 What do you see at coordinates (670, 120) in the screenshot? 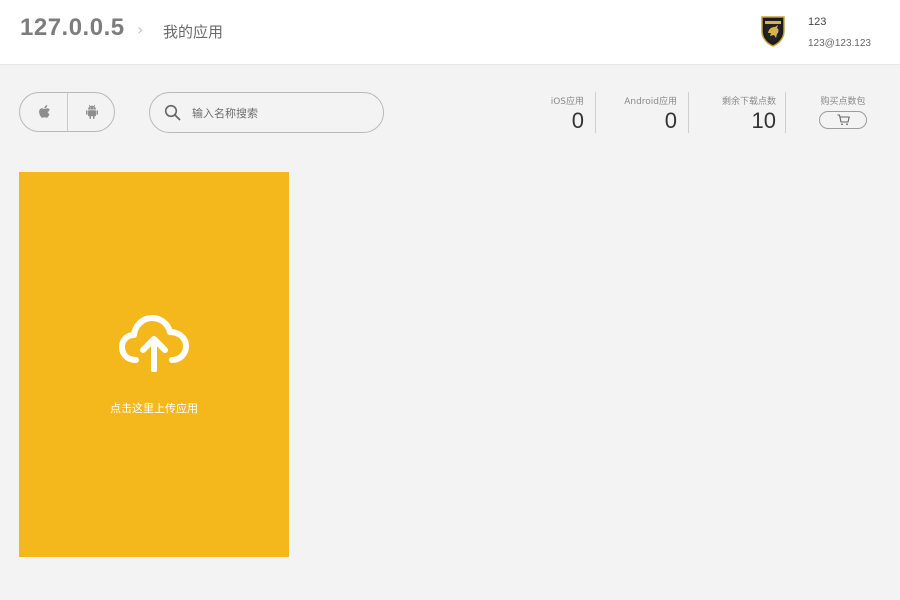
I see `stat-android-value: 0` at bounding box center [670, 120].